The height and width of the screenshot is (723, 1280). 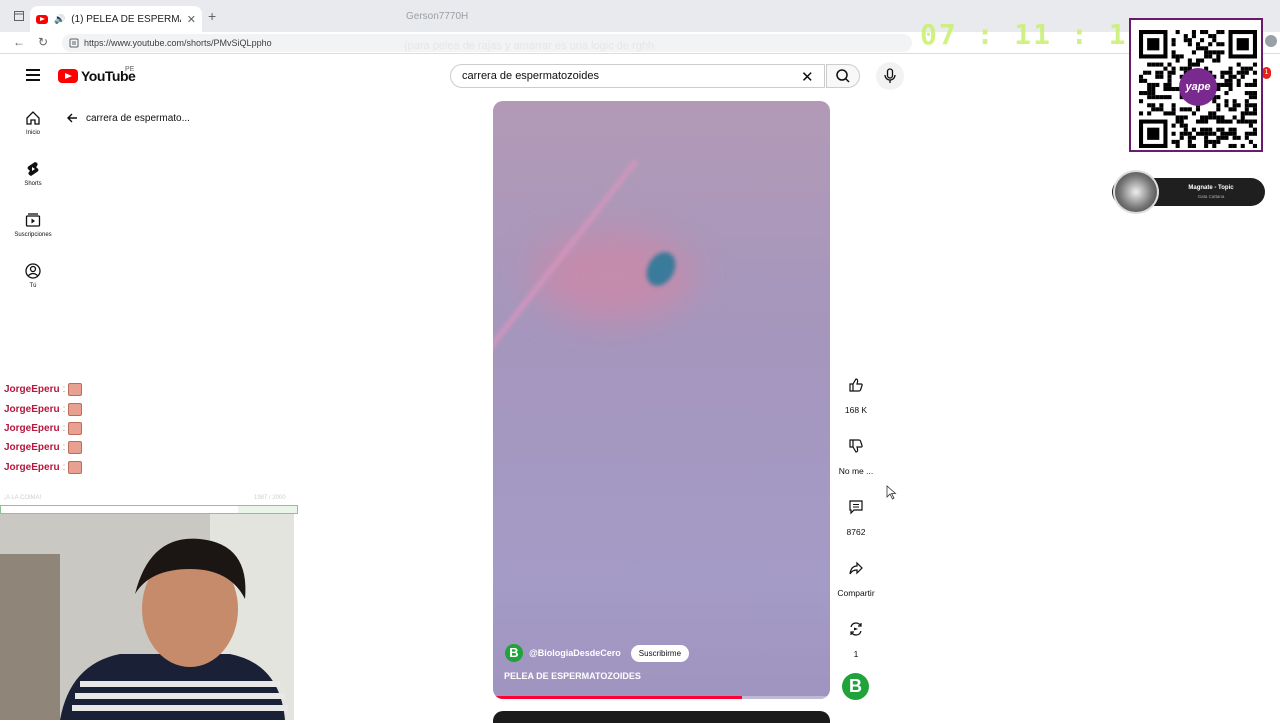 What do you see at coordinates (19, 42) in the screenshot?
I see `back-nav-icon: ←` at bounding box center [19, 42].